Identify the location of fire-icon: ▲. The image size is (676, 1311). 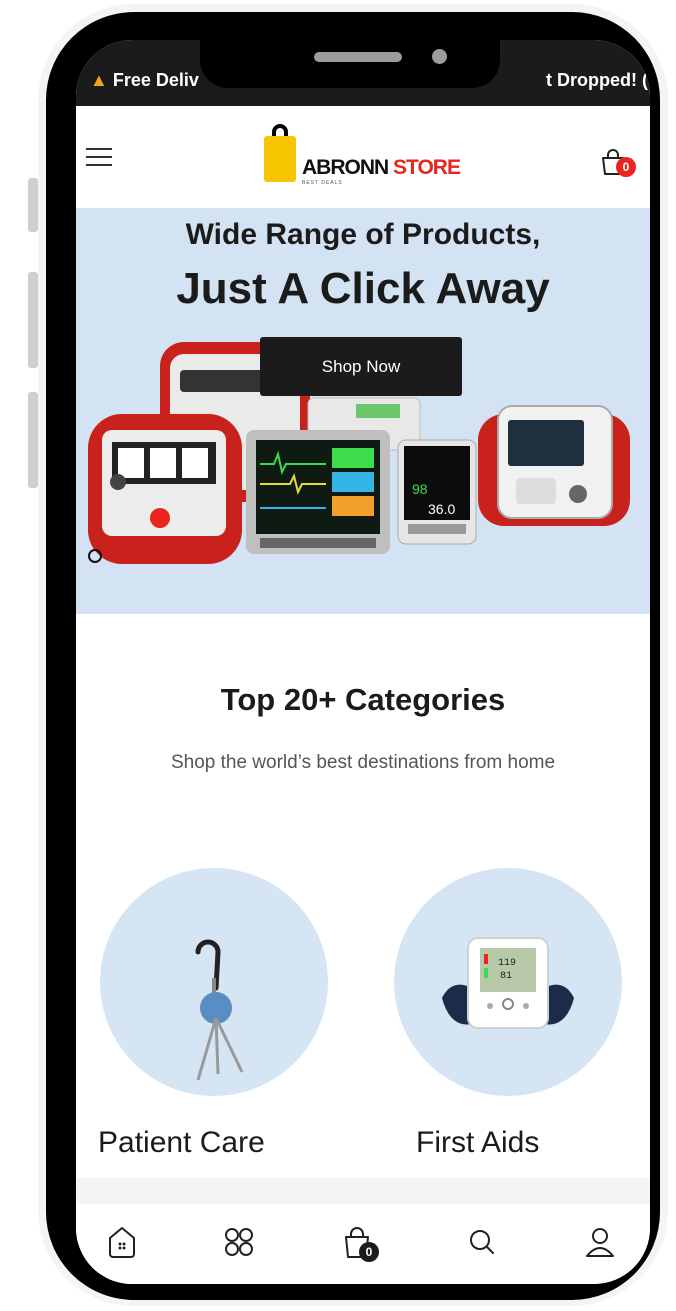
(99, 80).